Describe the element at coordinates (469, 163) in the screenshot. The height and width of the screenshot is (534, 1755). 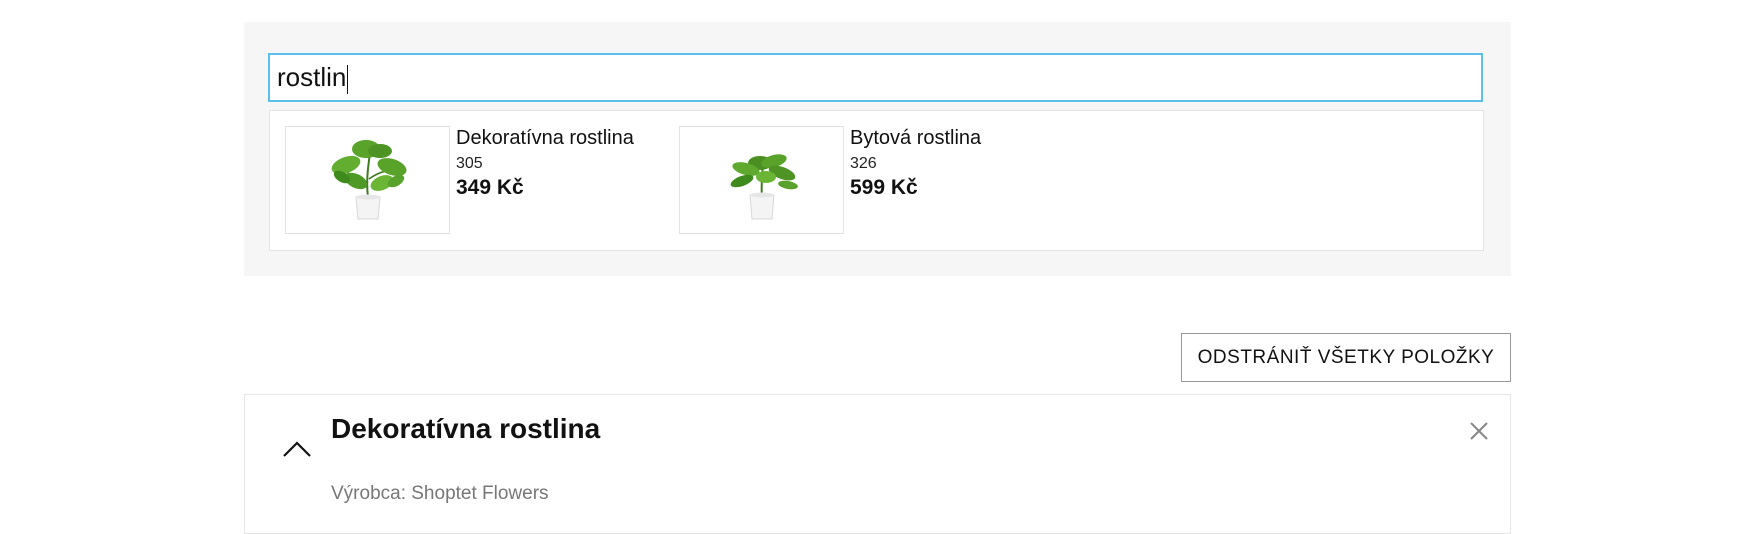
I see `result-code: 305` at that location.